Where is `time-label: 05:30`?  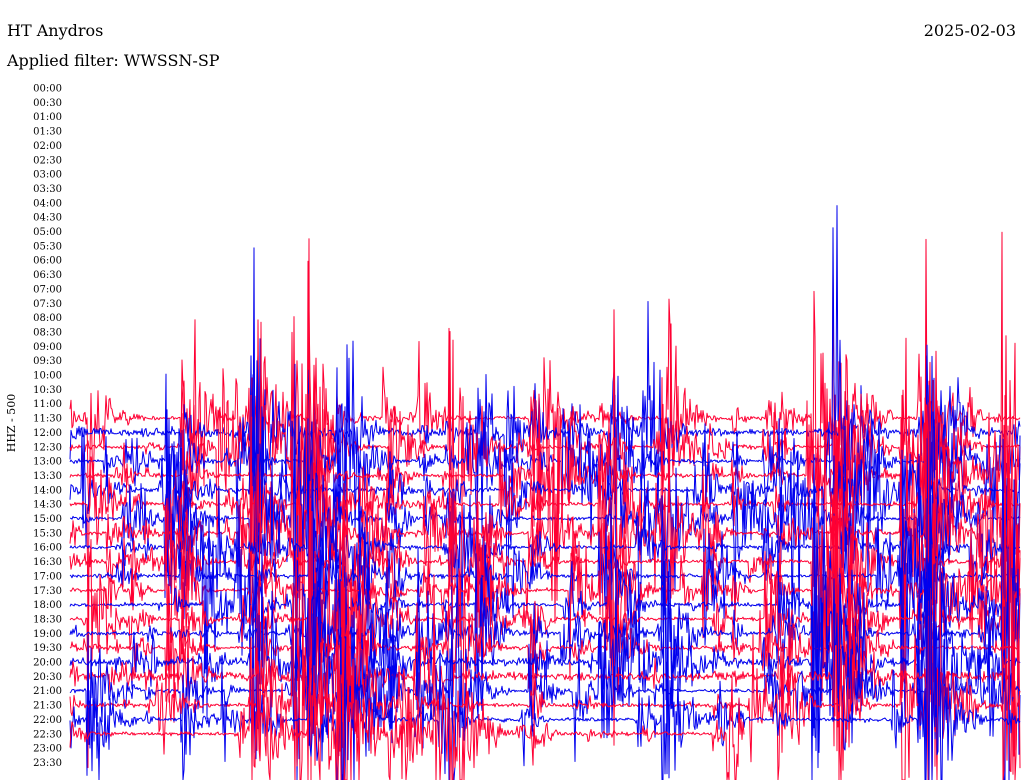 time-label: 05:30 is located at coordinates (47, 246).